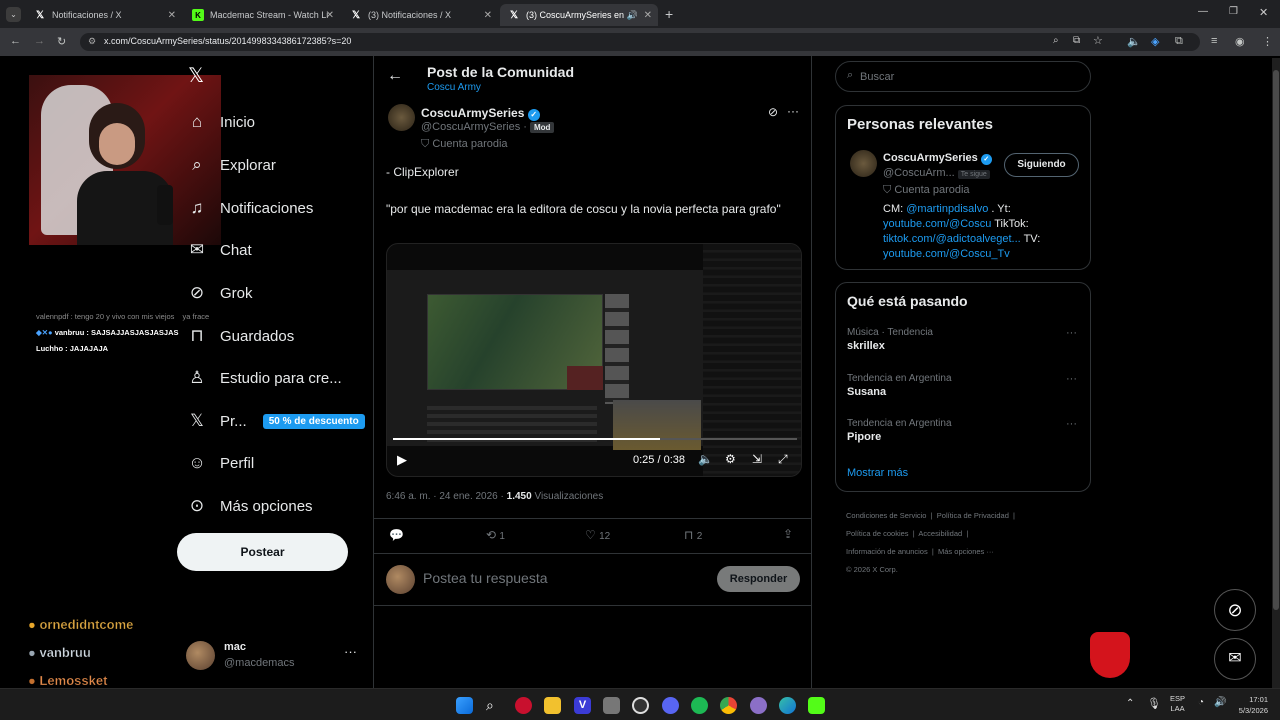  I want to click on microphone-tray-icon: 🎙, so click(1154, 703).